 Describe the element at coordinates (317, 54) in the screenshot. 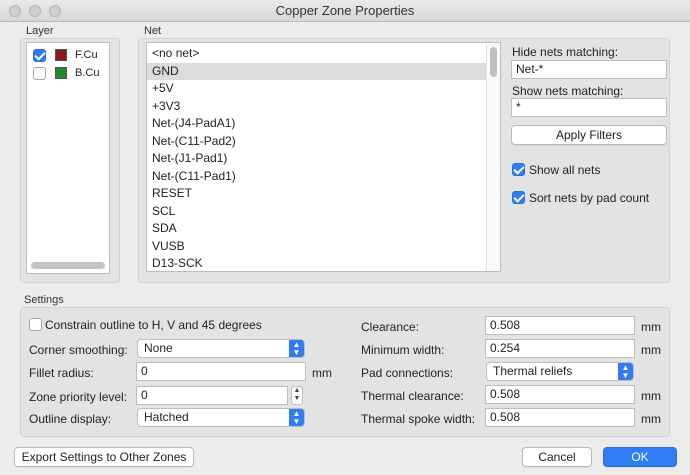

I see `net-item: <no net>` at that location.